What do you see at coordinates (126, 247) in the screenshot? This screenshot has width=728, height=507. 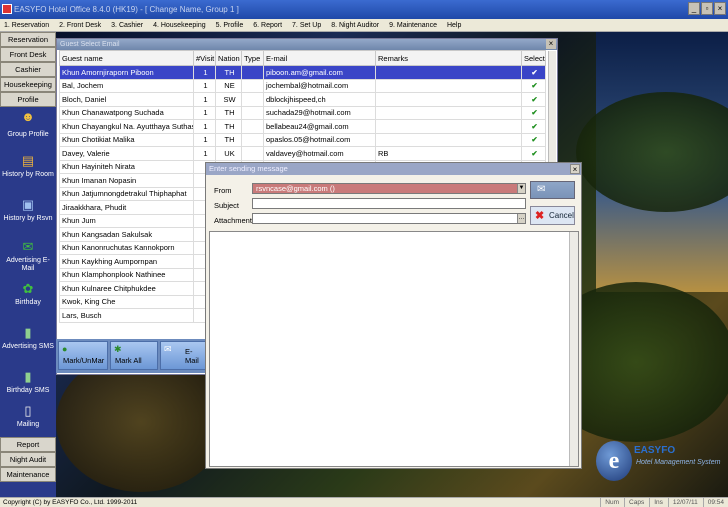 I see `cell-name: Khun Kanonruchutas Kannokporn` at bounding box center [126, 247].